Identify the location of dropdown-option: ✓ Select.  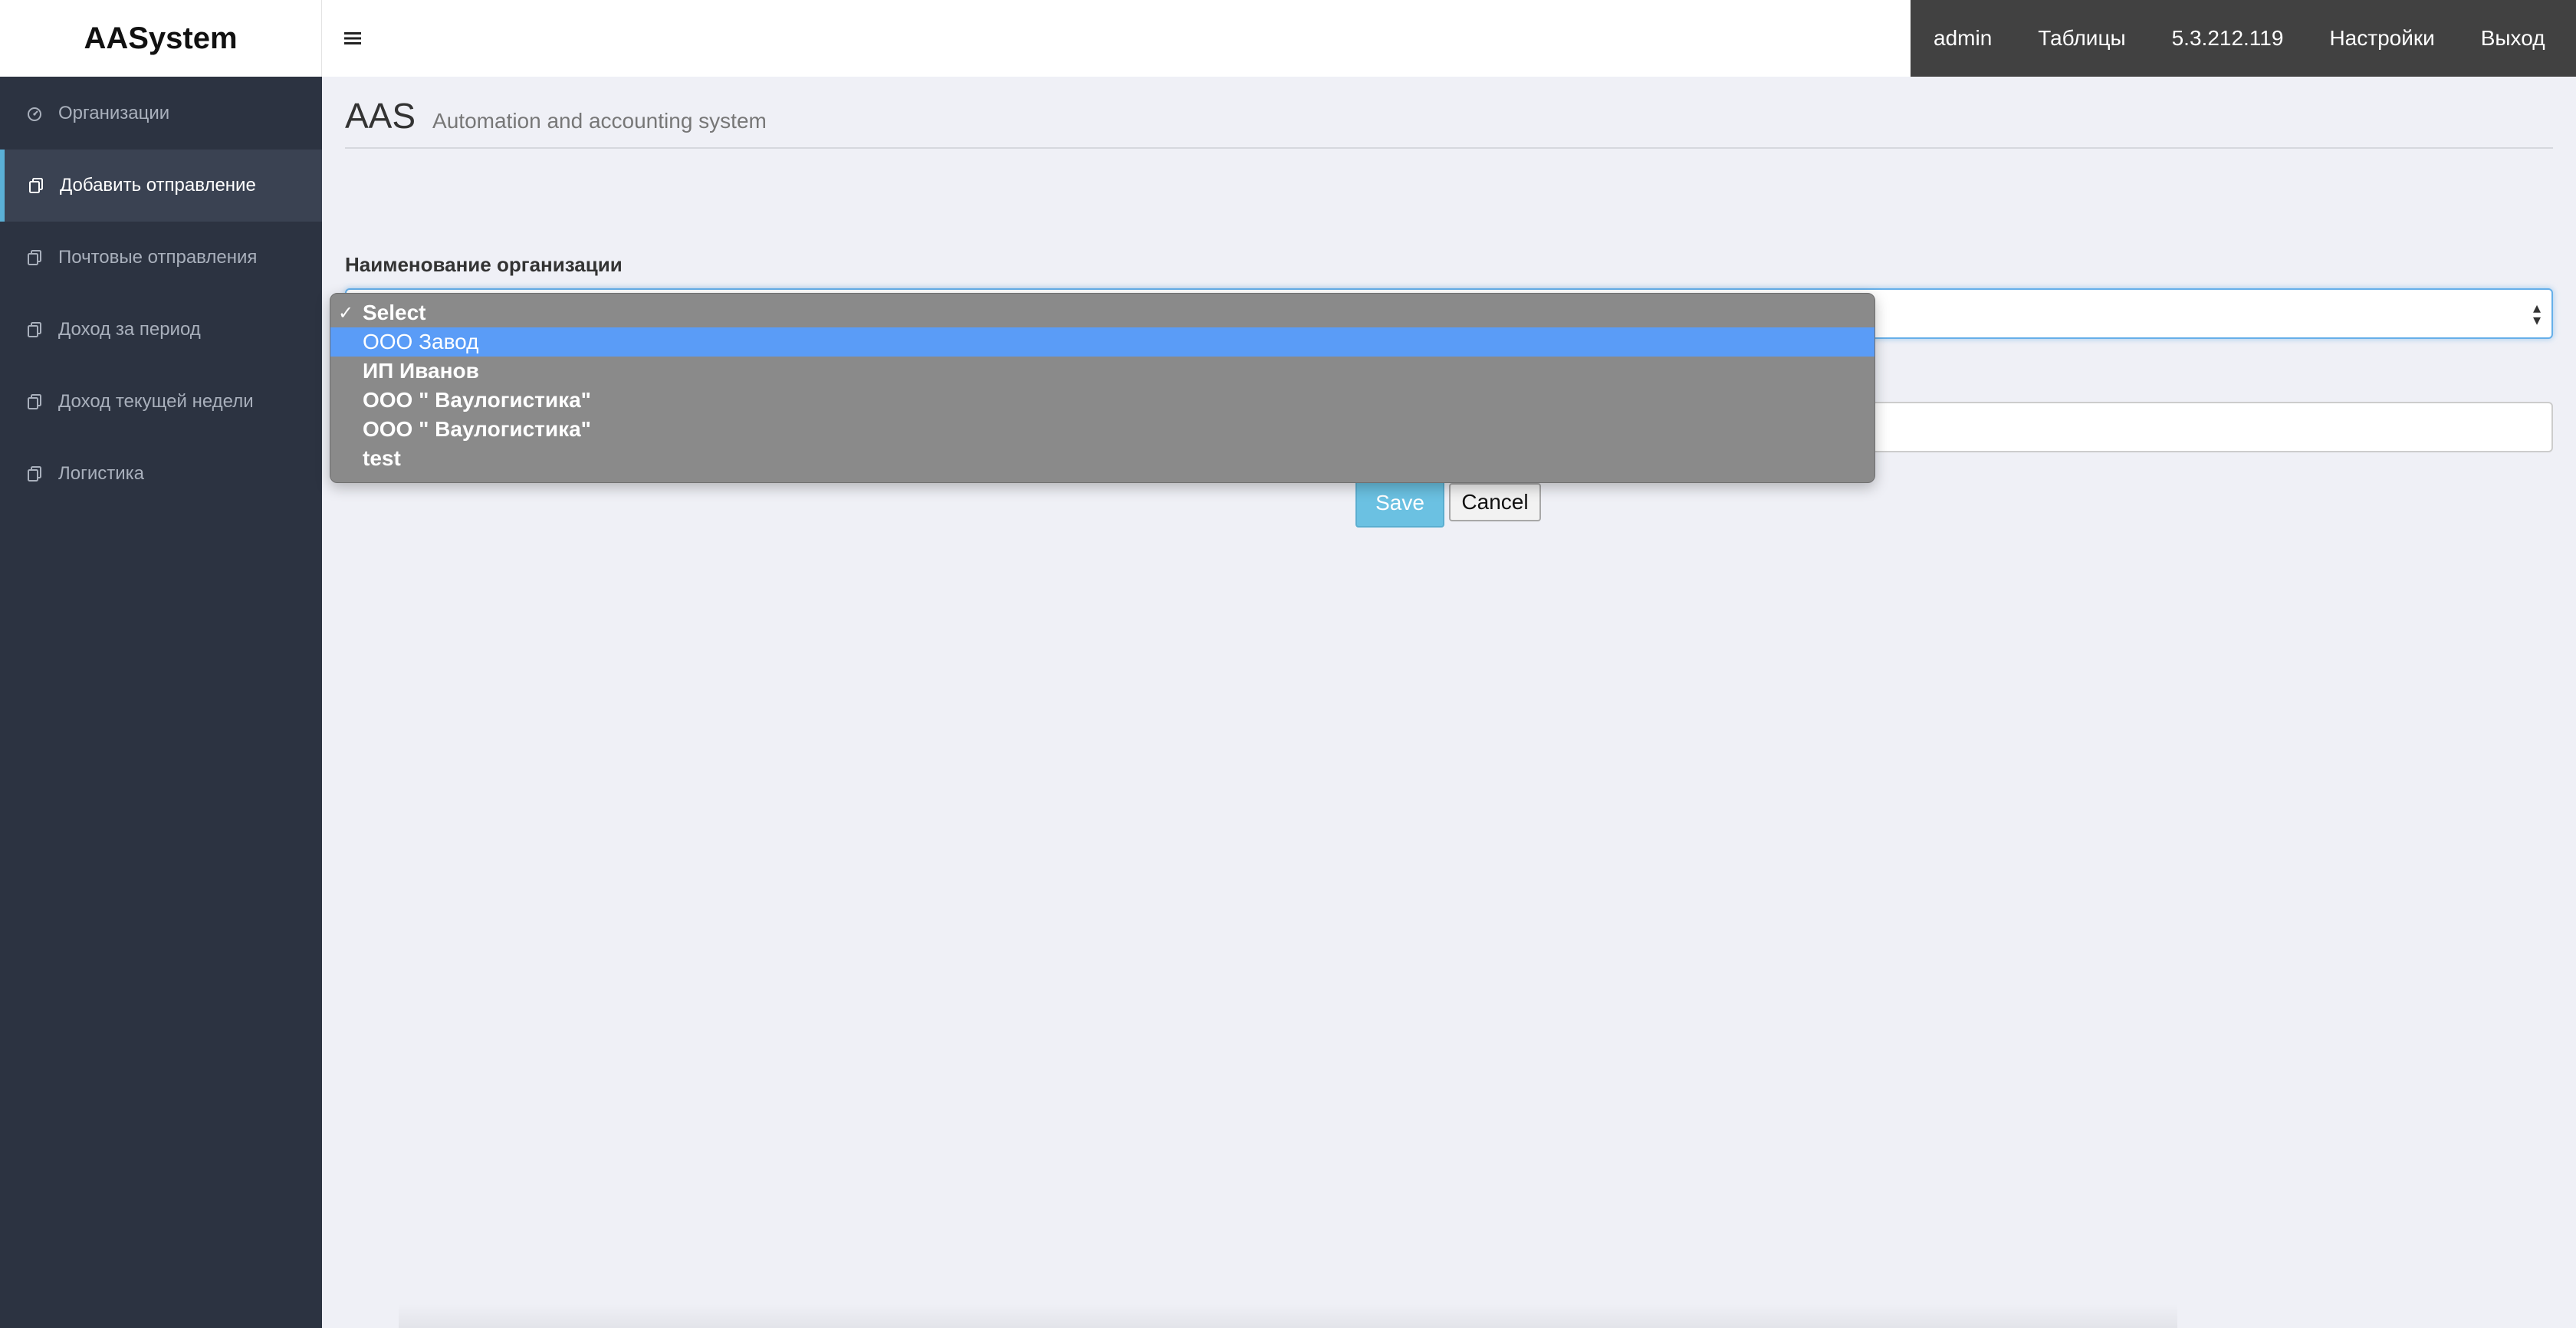
(1102, 312).